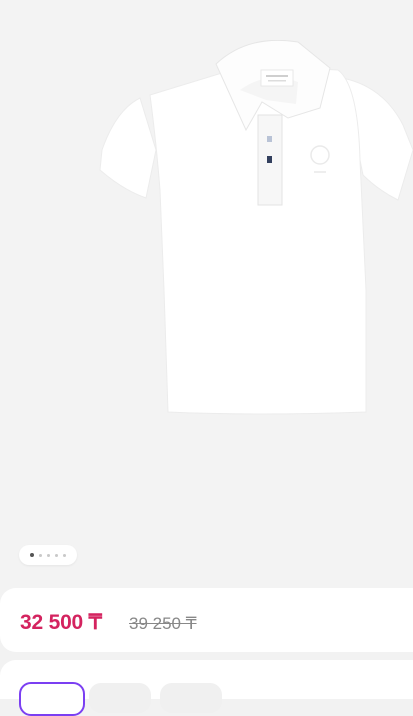 Image resolution: width=413 pixels, height=716 pixels. What do you see at coordinates (163, 623) in the screenshot?
I see `old-price: 39 250 ₸` at bounding box center [163, 623].